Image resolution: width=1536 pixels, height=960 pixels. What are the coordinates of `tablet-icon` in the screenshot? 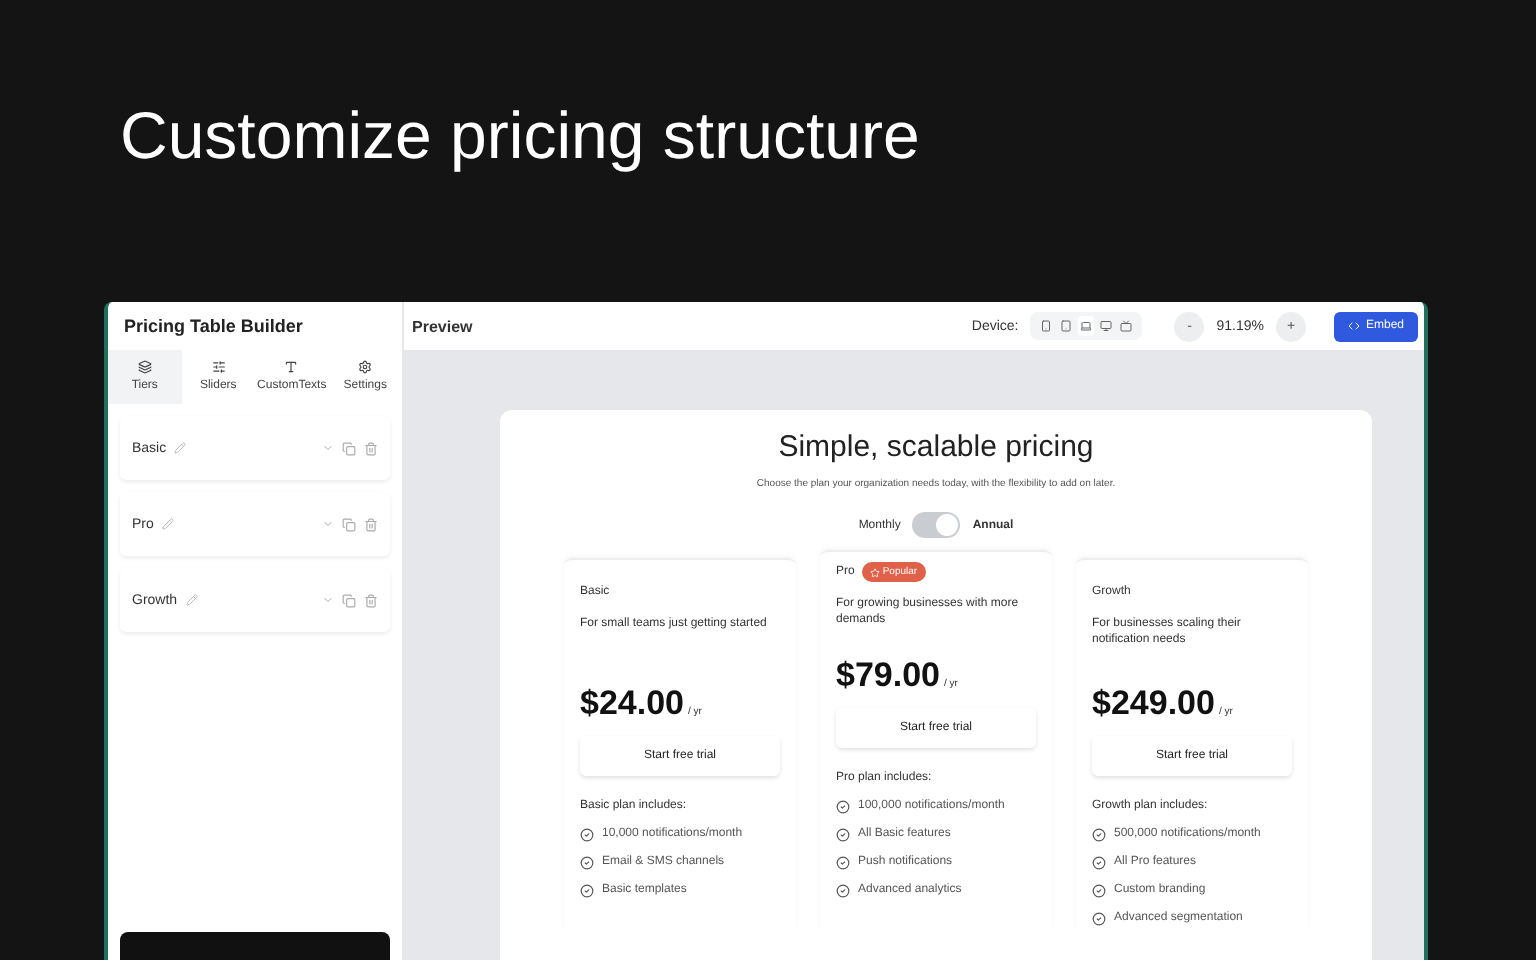 It's located at (1066, 326).